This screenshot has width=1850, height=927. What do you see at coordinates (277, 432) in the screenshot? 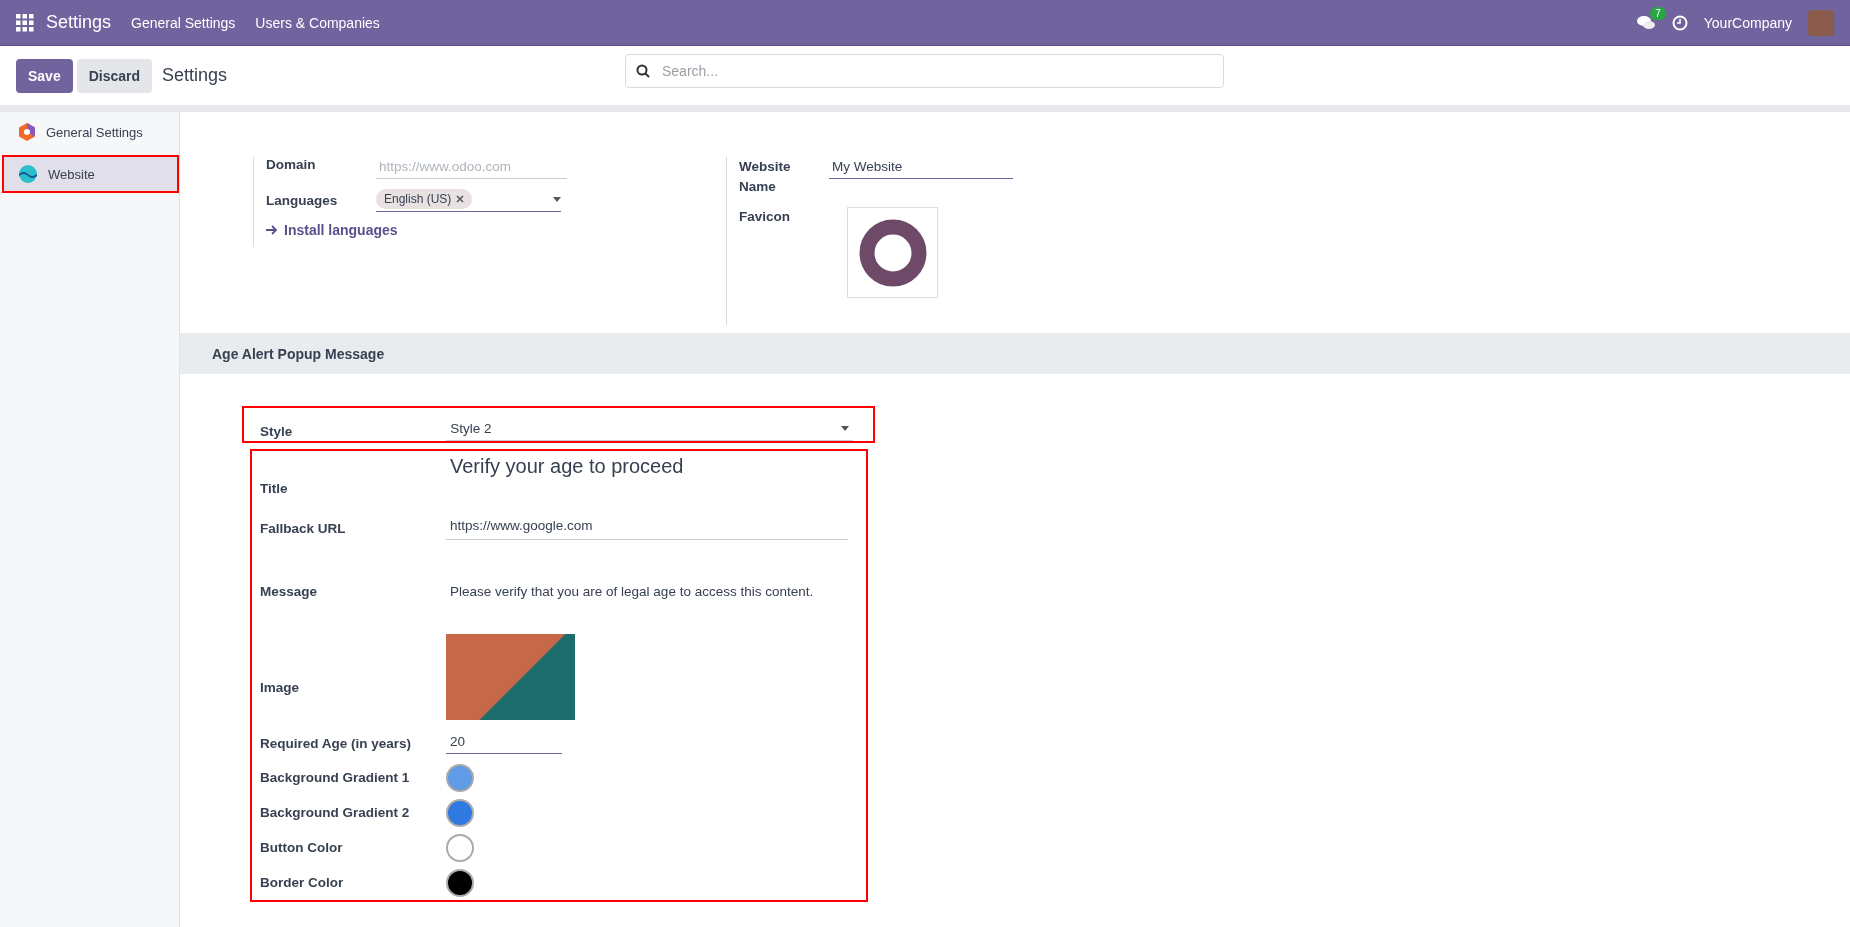
I see `field-label: Style` at bounding box center [277, 432].